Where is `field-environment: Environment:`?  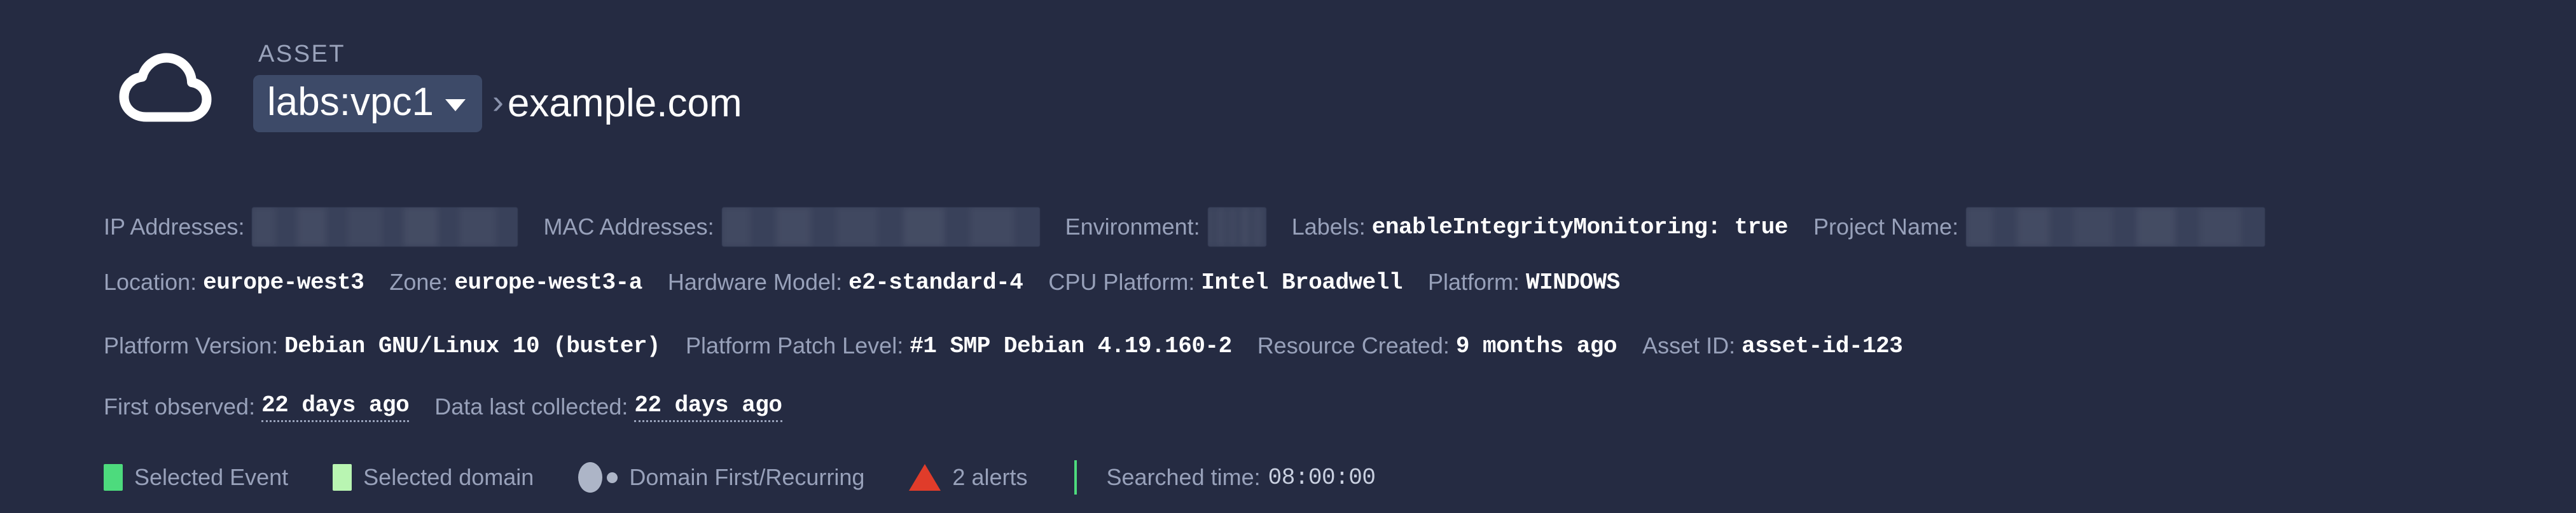
field-environment: Environment: is located at coordinates (1165, 227).